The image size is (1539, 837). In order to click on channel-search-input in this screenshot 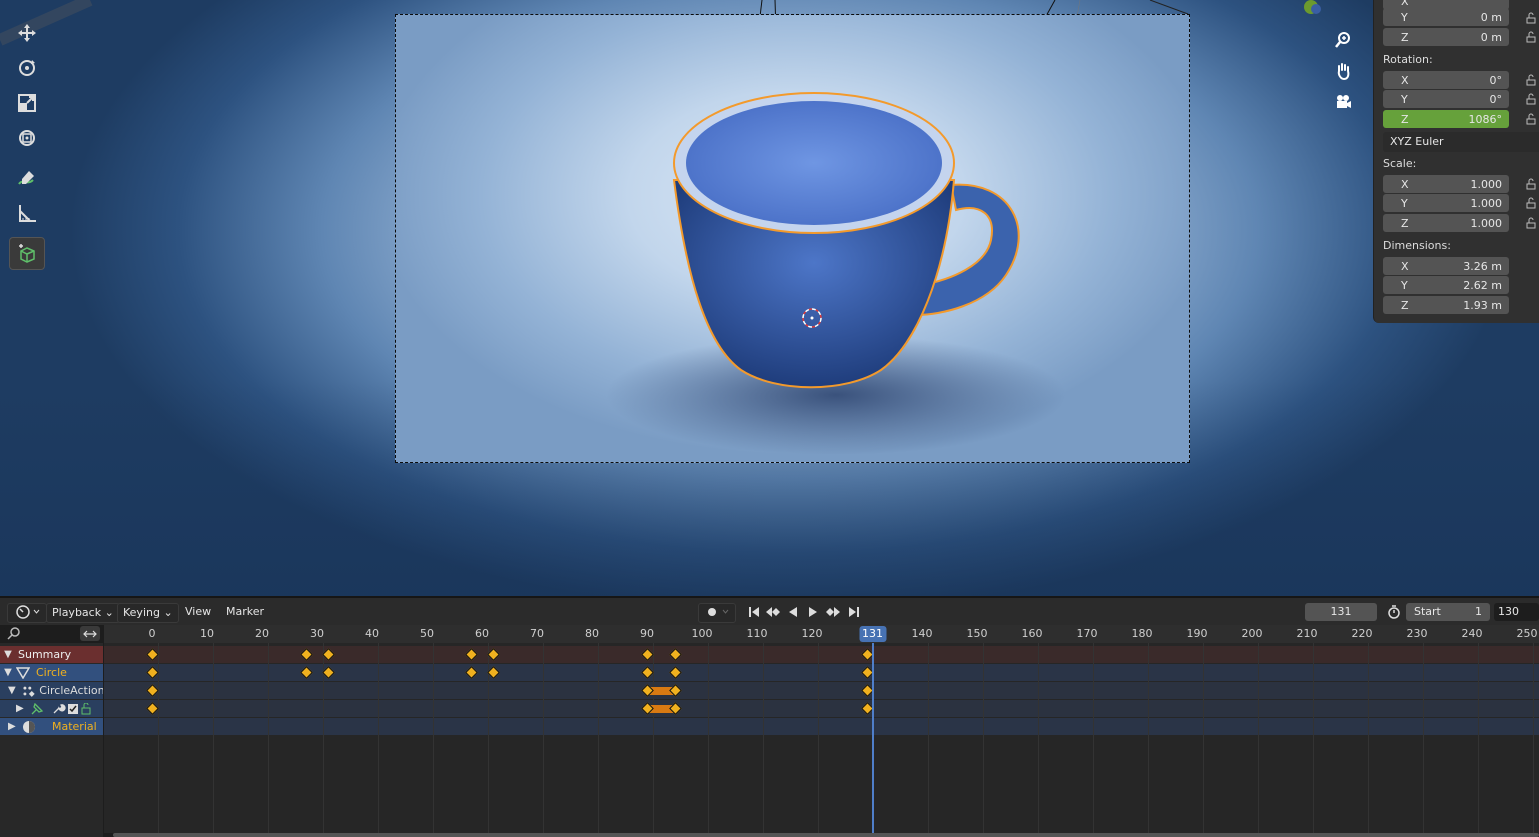, I will do `click(41, 633)`.